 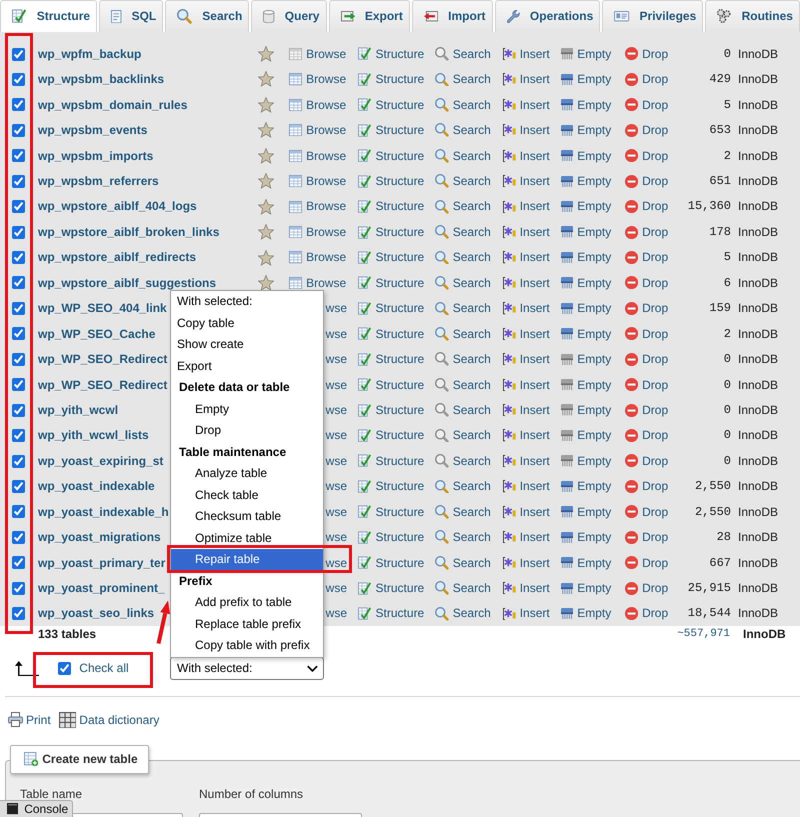 What do you see at coordinates (99, 537) in the screenshot?
I see `table-name-link: wp_yoast_migrations` at bounding box center [99, 537].